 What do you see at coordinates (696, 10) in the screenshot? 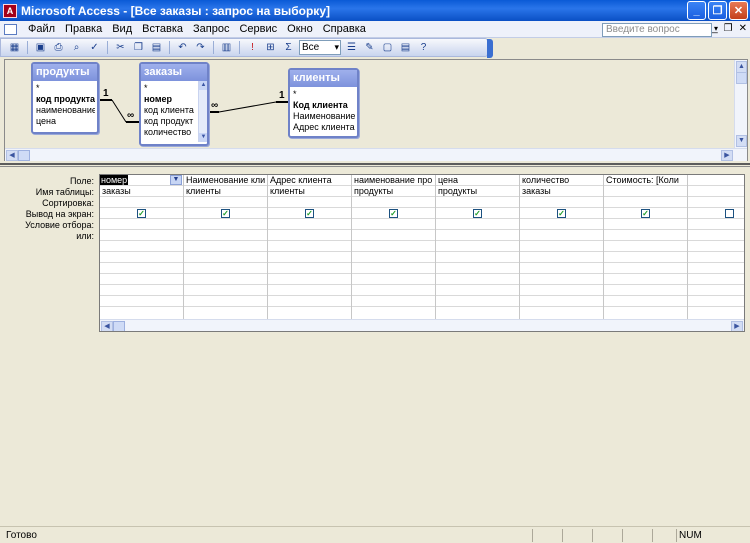
I see `minimize-button: _` at bounding box center [696, 10].